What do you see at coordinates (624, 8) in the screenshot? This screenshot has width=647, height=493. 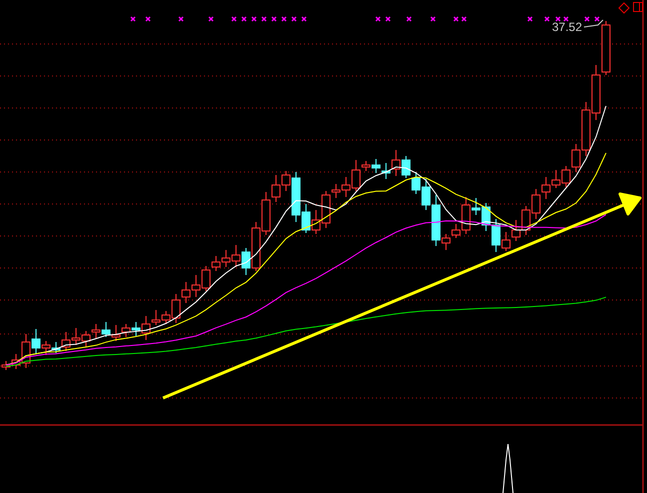 I see `diamond-icon` at bounding box center [624, 8].